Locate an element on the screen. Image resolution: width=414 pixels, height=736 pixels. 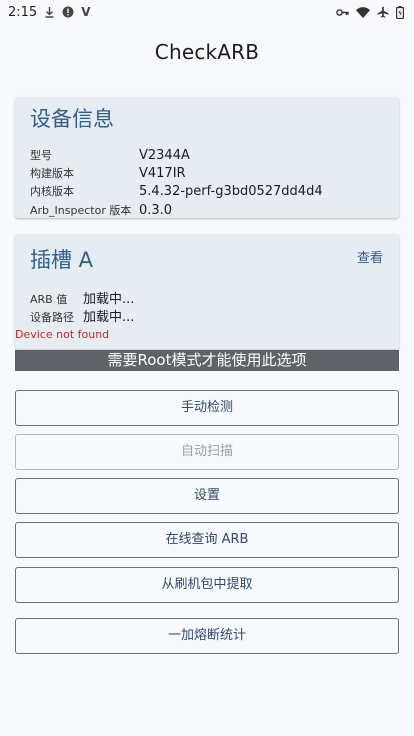
info-value: 0.3.0 is located at coordinates (156, 210).